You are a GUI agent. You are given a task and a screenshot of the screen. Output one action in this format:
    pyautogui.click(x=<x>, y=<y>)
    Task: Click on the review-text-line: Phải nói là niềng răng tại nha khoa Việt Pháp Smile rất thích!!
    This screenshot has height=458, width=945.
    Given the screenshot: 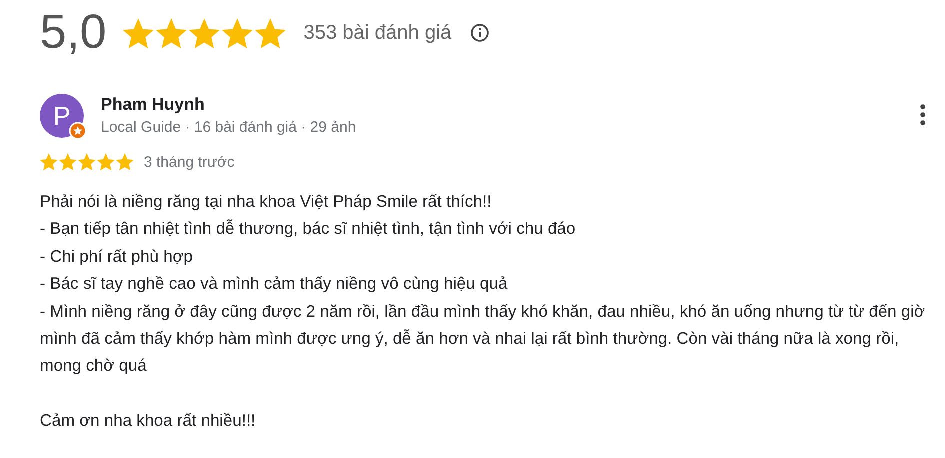 What is the action you would take?
    pyautogui.click(x=266, y=202)
    